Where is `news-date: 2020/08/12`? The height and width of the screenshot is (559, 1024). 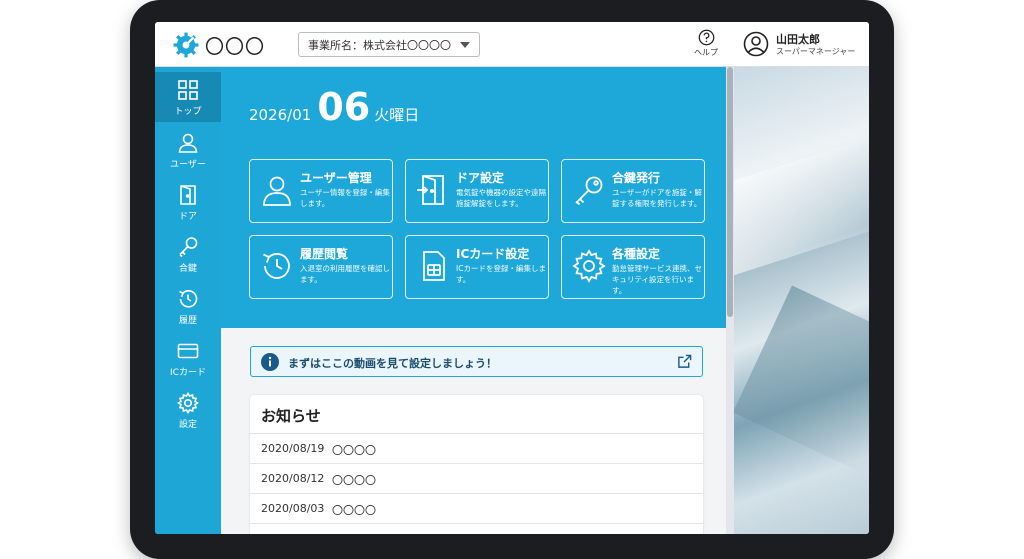 news-date: 2020/08/12 is located at coordinates (293, 478).